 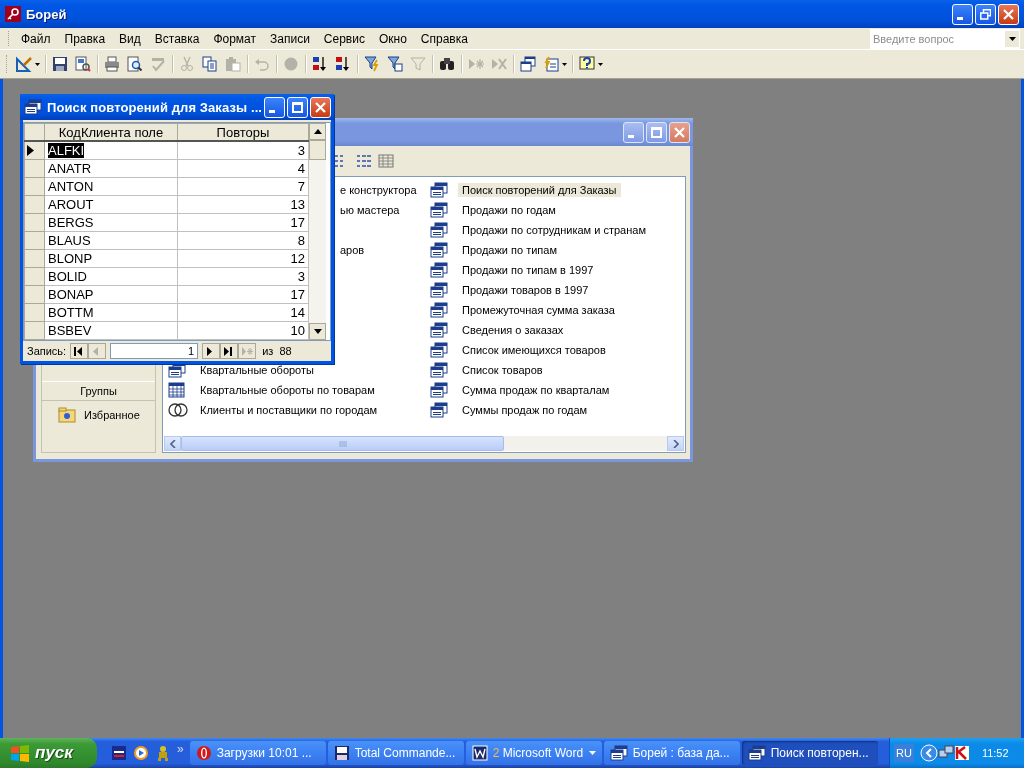 I want to click on database-icon, so click(x=618, y=753).